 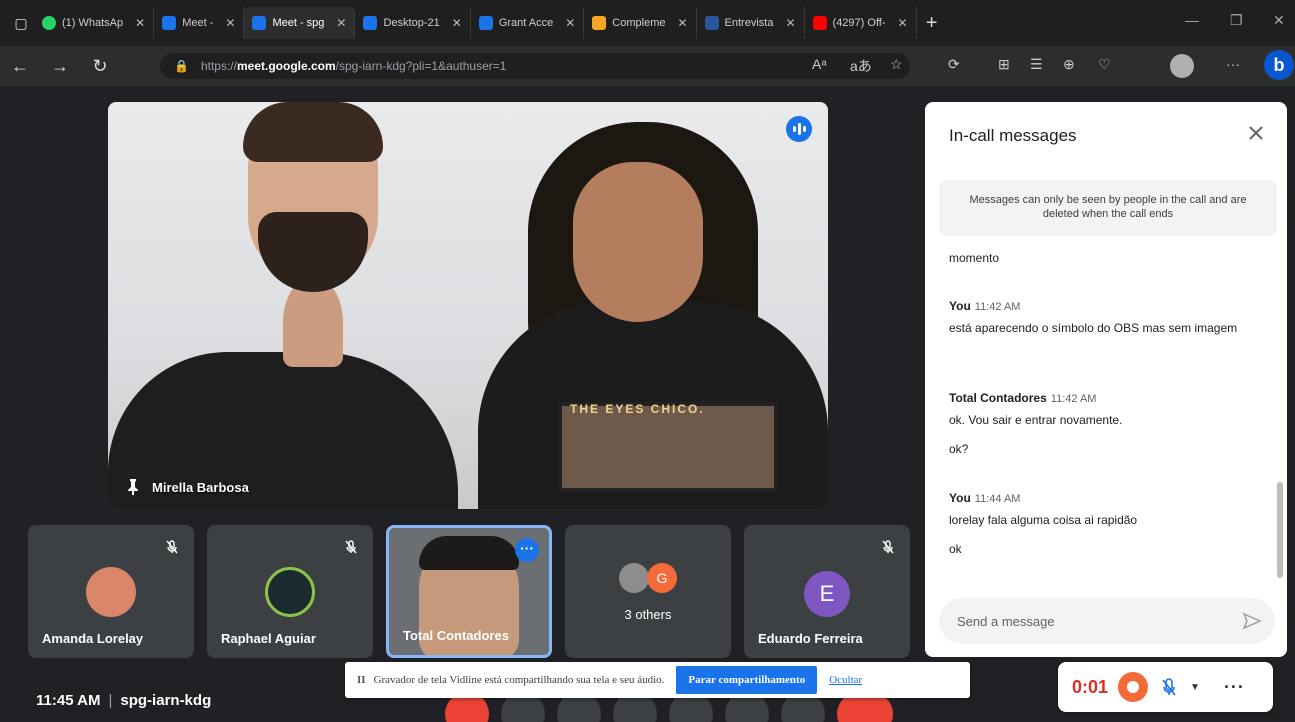 What do you see at coordinates (1069, 64) in the screenshot?
I see `collections-icon: ⊕` at bounding box center [1069, 64].